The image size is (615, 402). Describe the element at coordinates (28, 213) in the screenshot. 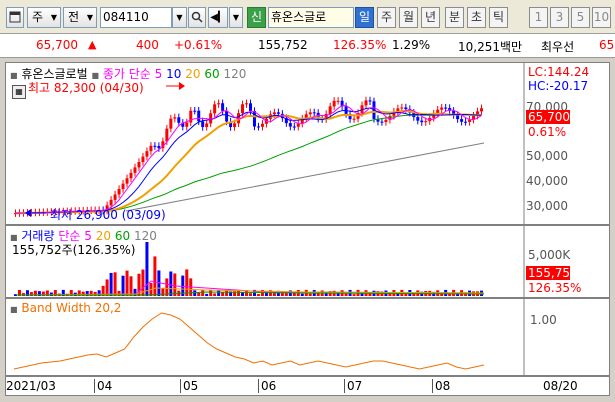

I see `low-arrow-icon` at that location.